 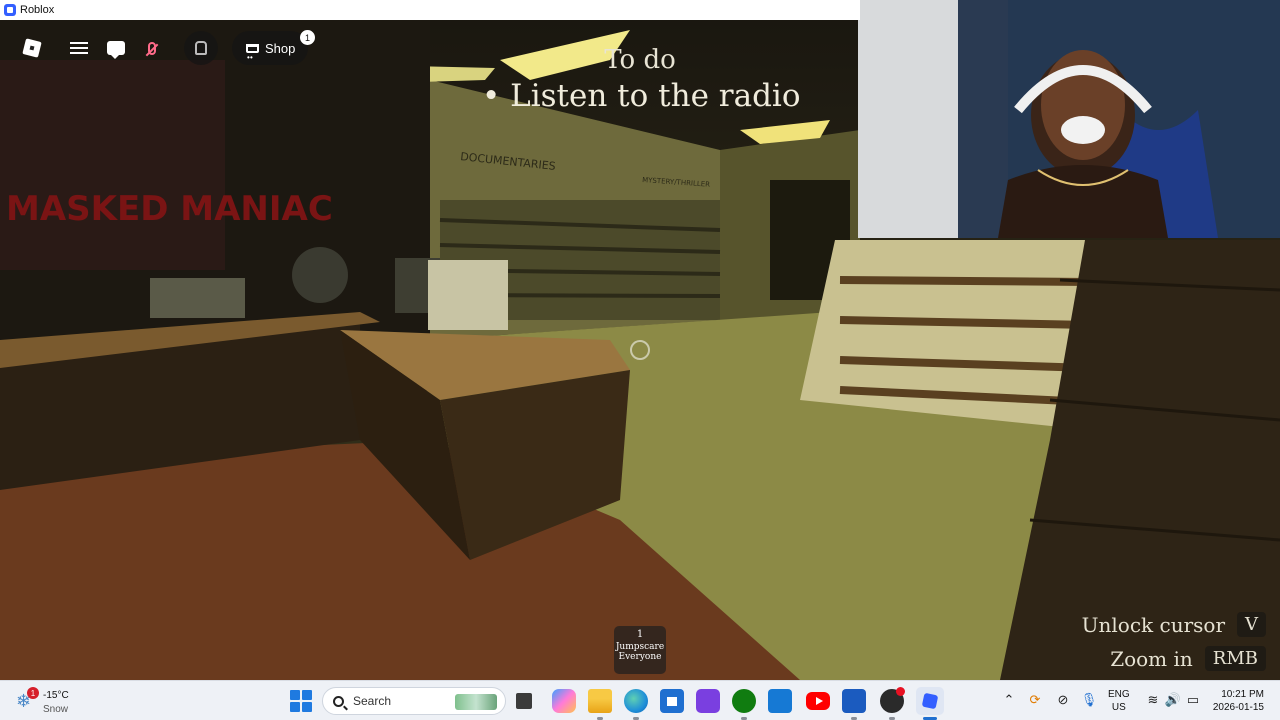 What do you see at coordinates (640, 634) in the screenshot?
I see `slot-number: 1` at bounding box center [640, 634].